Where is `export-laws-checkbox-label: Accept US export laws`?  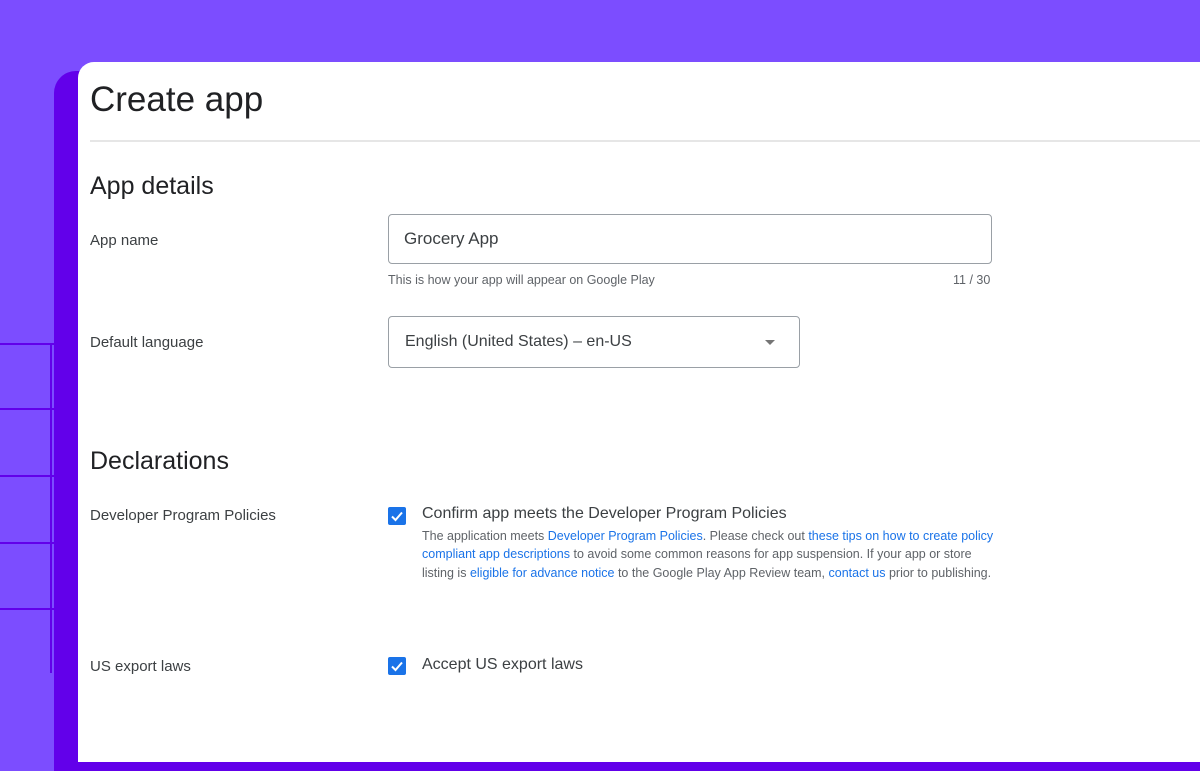
export-laws-checkbox-label: Accept US export laws is located at coordinates (502, 665).